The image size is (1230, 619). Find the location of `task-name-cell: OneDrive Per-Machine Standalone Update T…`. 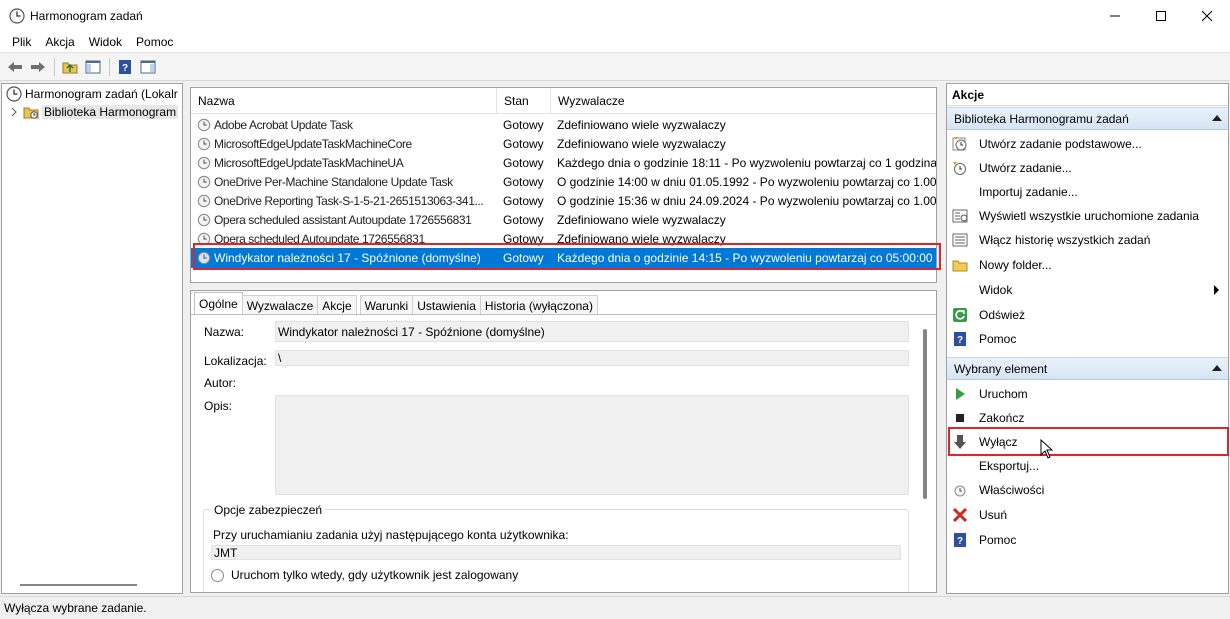

task-name-cell: OneDrive Per-Machine Standalone Update T… is located at coordinates (343, 181).